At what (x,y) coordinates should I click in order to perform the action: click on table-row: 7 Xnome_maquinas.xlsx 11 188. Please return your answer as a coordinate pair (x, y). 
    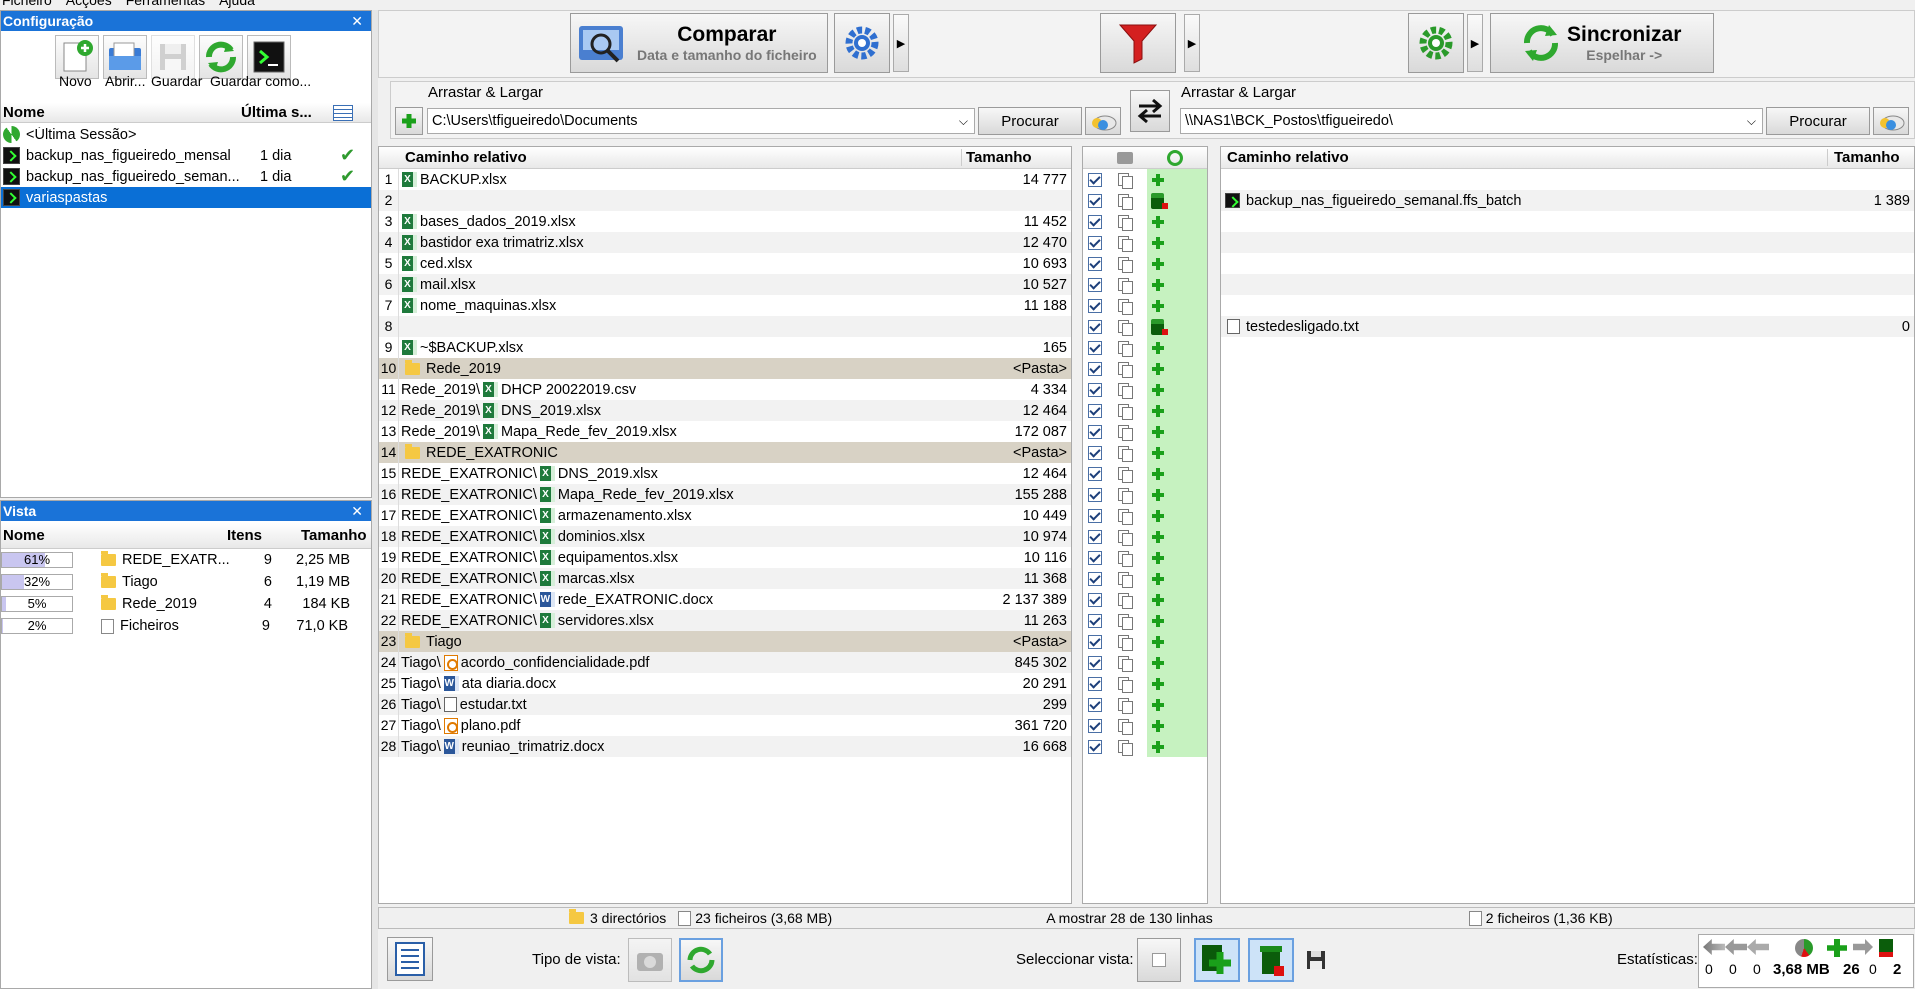
    Looking at the image, I should click on (725, 305).